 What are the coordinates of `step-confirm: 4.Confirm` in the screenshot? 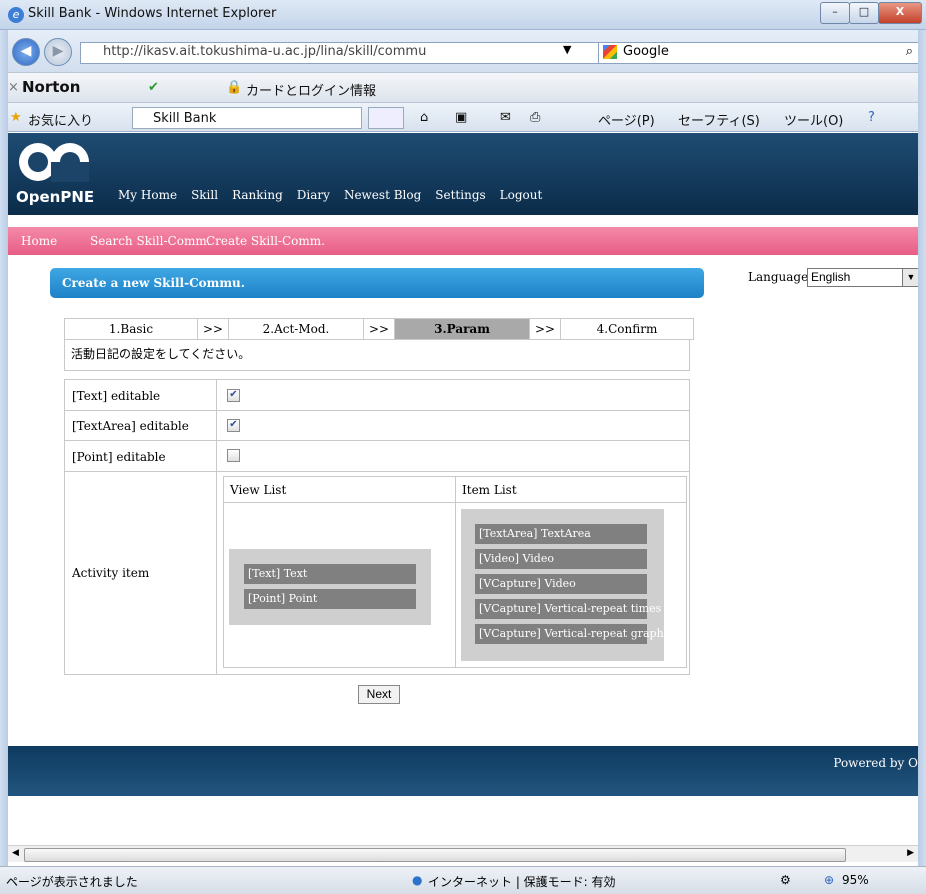 It's located at (627, 329).